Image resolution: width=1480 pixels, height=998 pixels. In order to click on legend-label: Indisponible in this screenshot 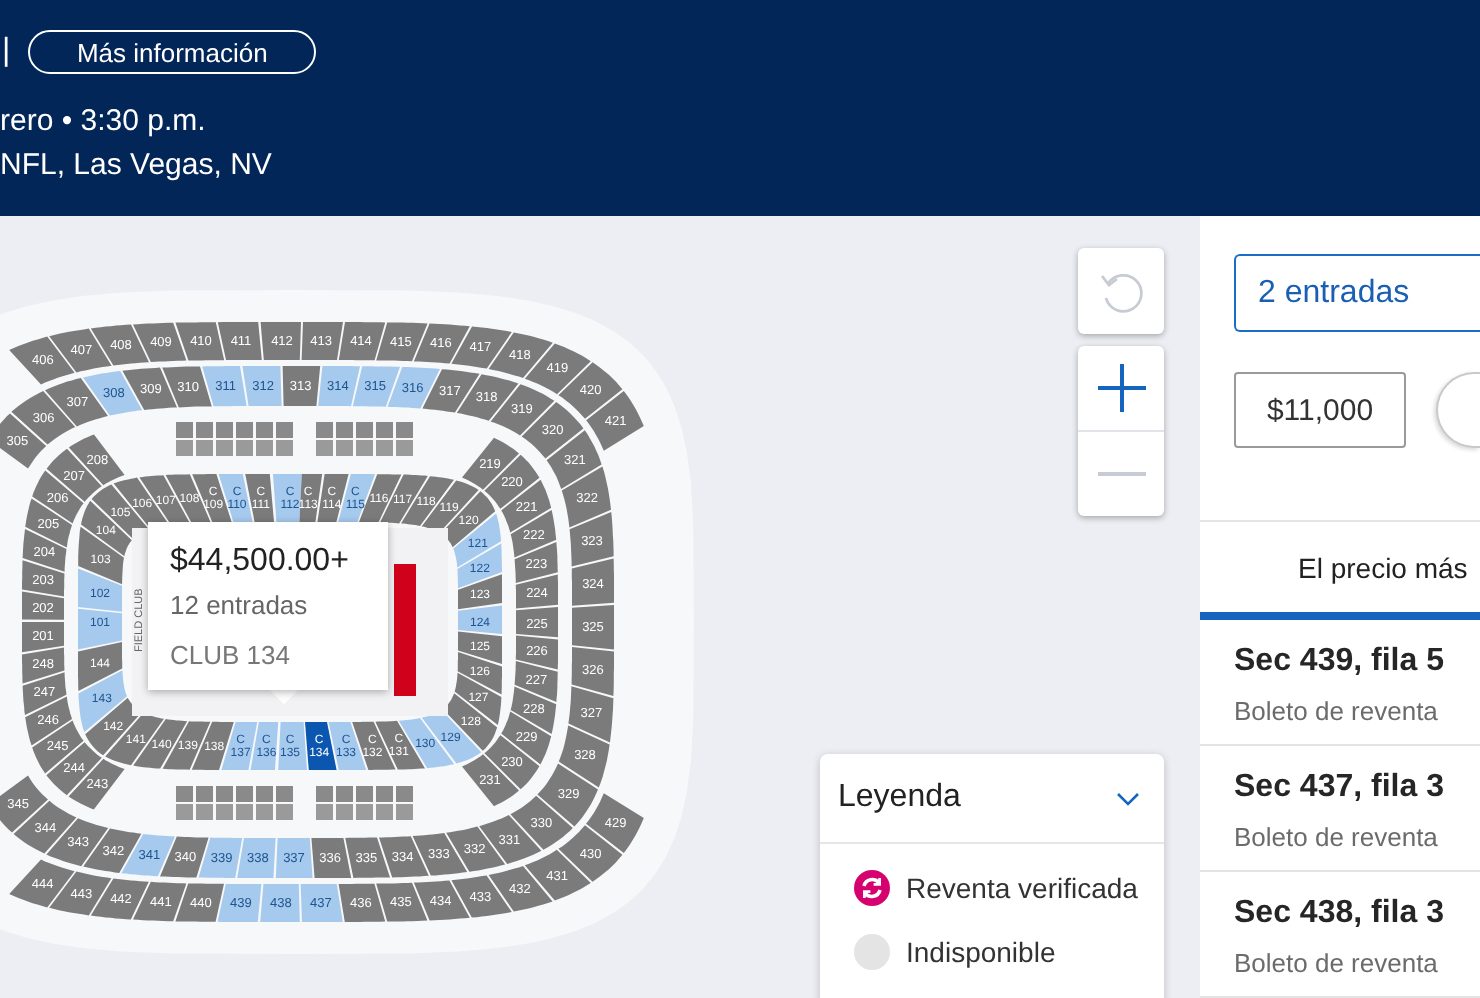, I will do `click(981, 952)`.